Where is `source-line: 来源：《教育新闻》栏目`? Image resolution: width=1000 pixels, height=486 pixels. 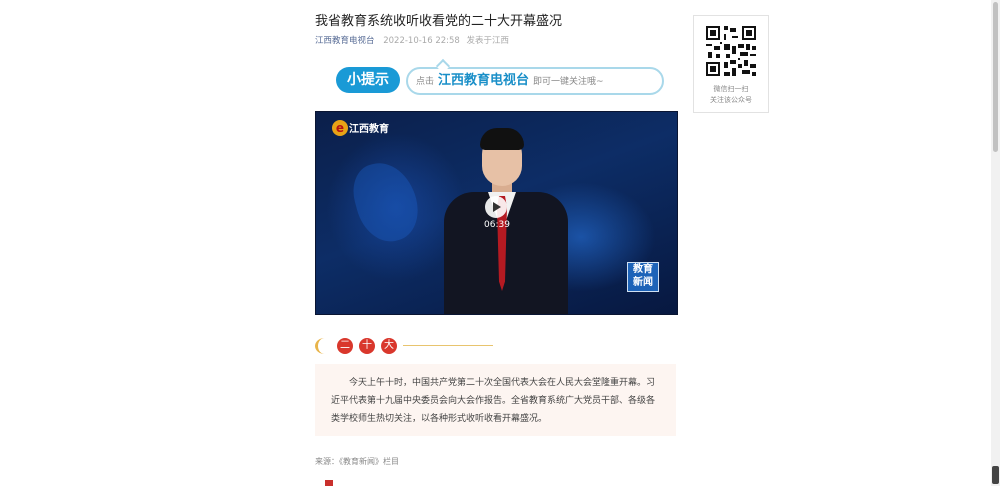
source-line: 来源：《教育新闻》栏目 is located at coordinates (357, 461).